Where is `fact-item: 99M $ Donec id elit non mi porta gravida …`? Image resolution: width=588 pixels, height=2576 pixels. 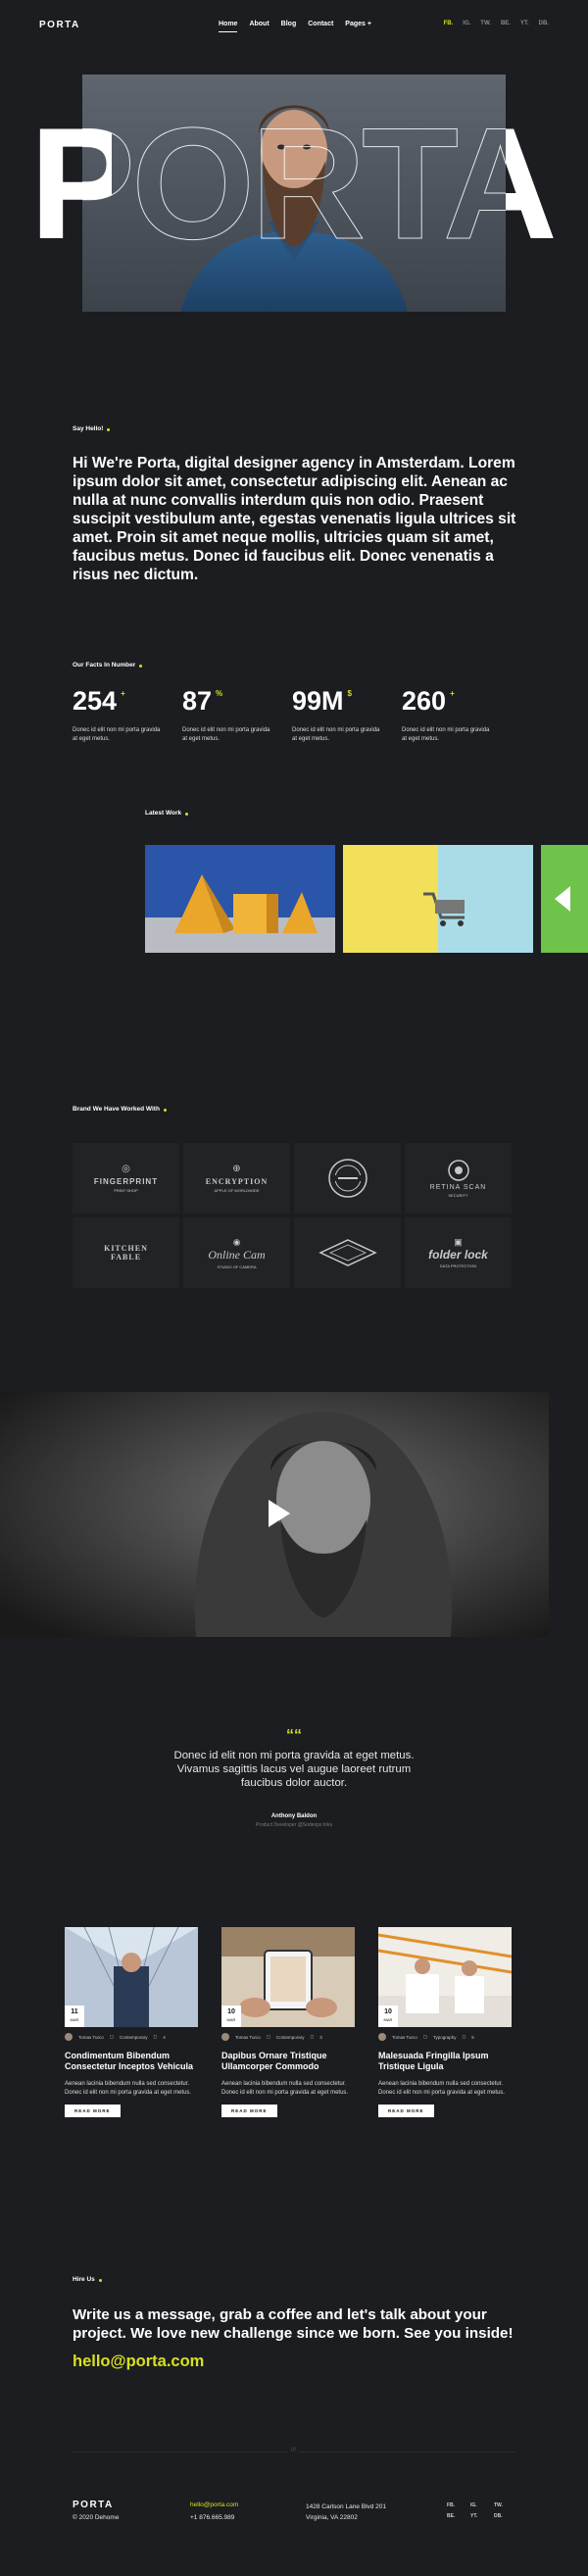 fact-item: 99M $ Donec id elit non mi porta gravida … is located at coordinates (347, 714).